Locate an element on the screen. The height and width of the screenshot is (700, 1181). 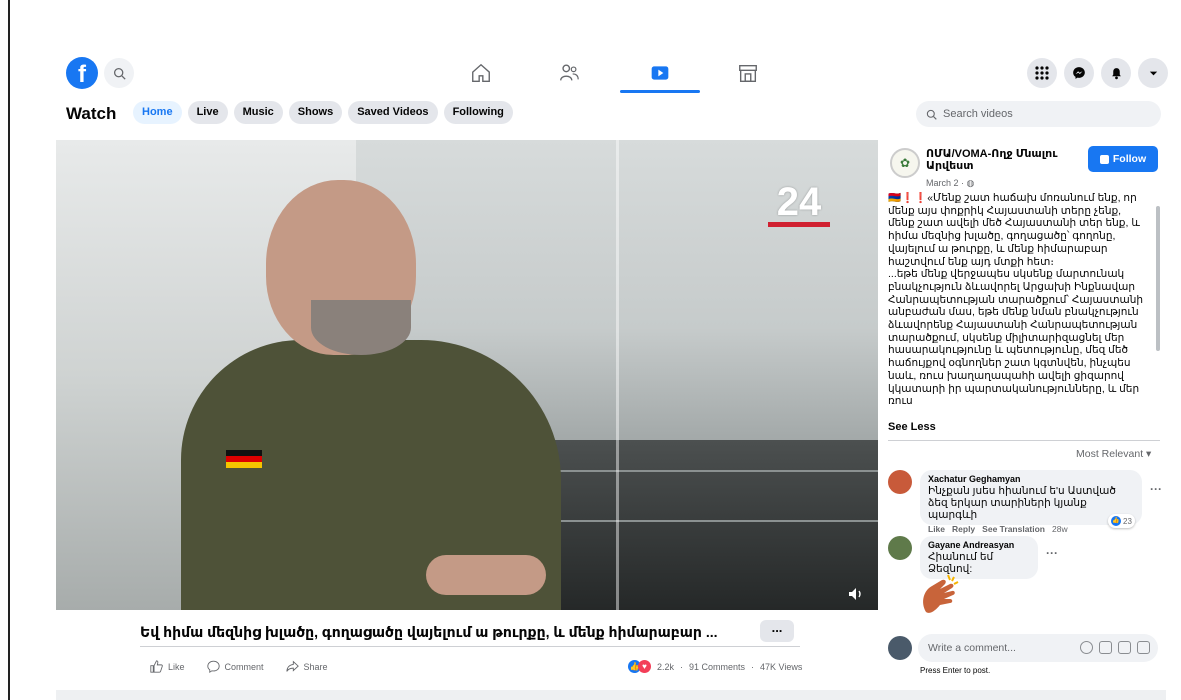
comment-sort-dropdown: Most Relevant ▾ is located at coordinates (1113, 454).